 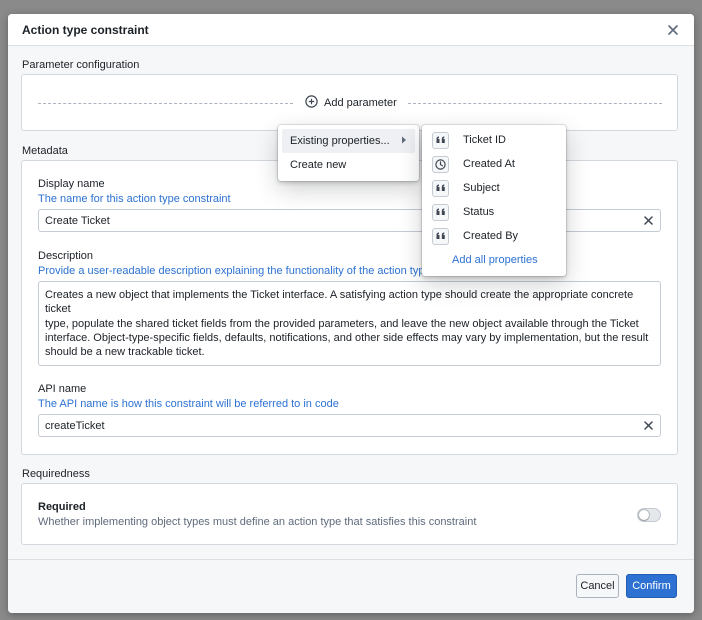 I want to click on parameter-configuration-card: Add parameter, so click(x=349, y=102).